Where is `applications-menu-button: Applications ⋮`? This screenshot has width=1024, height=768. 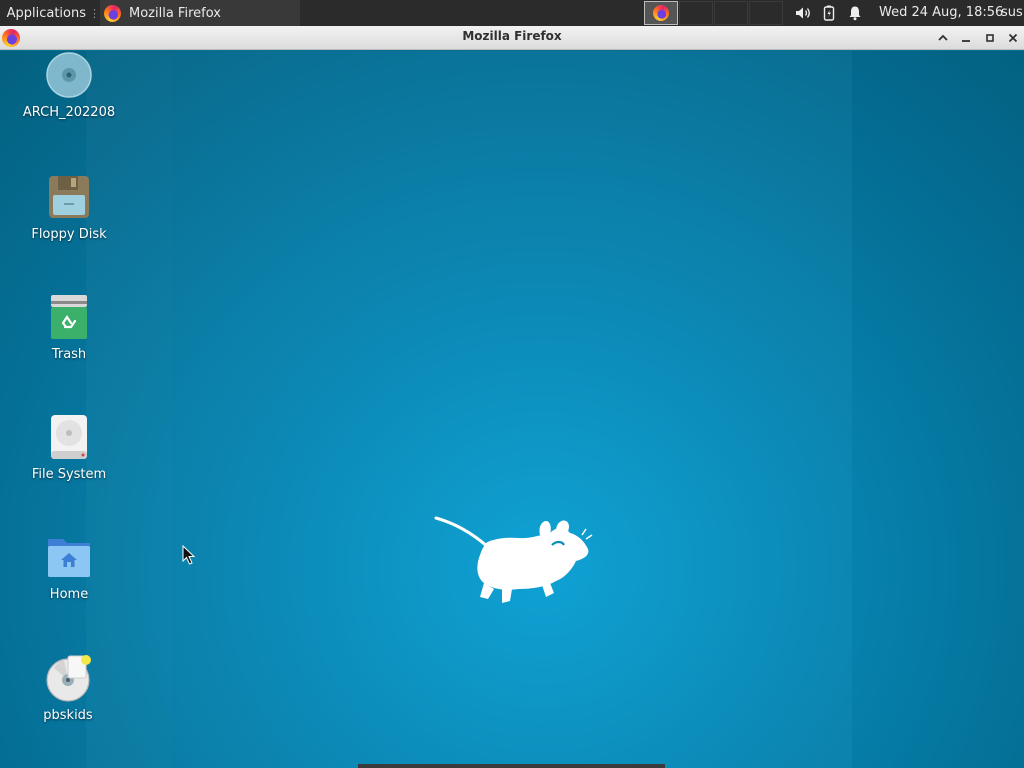 applications-menu-button: Applications ⋮ is located at coordinates (50, 13).